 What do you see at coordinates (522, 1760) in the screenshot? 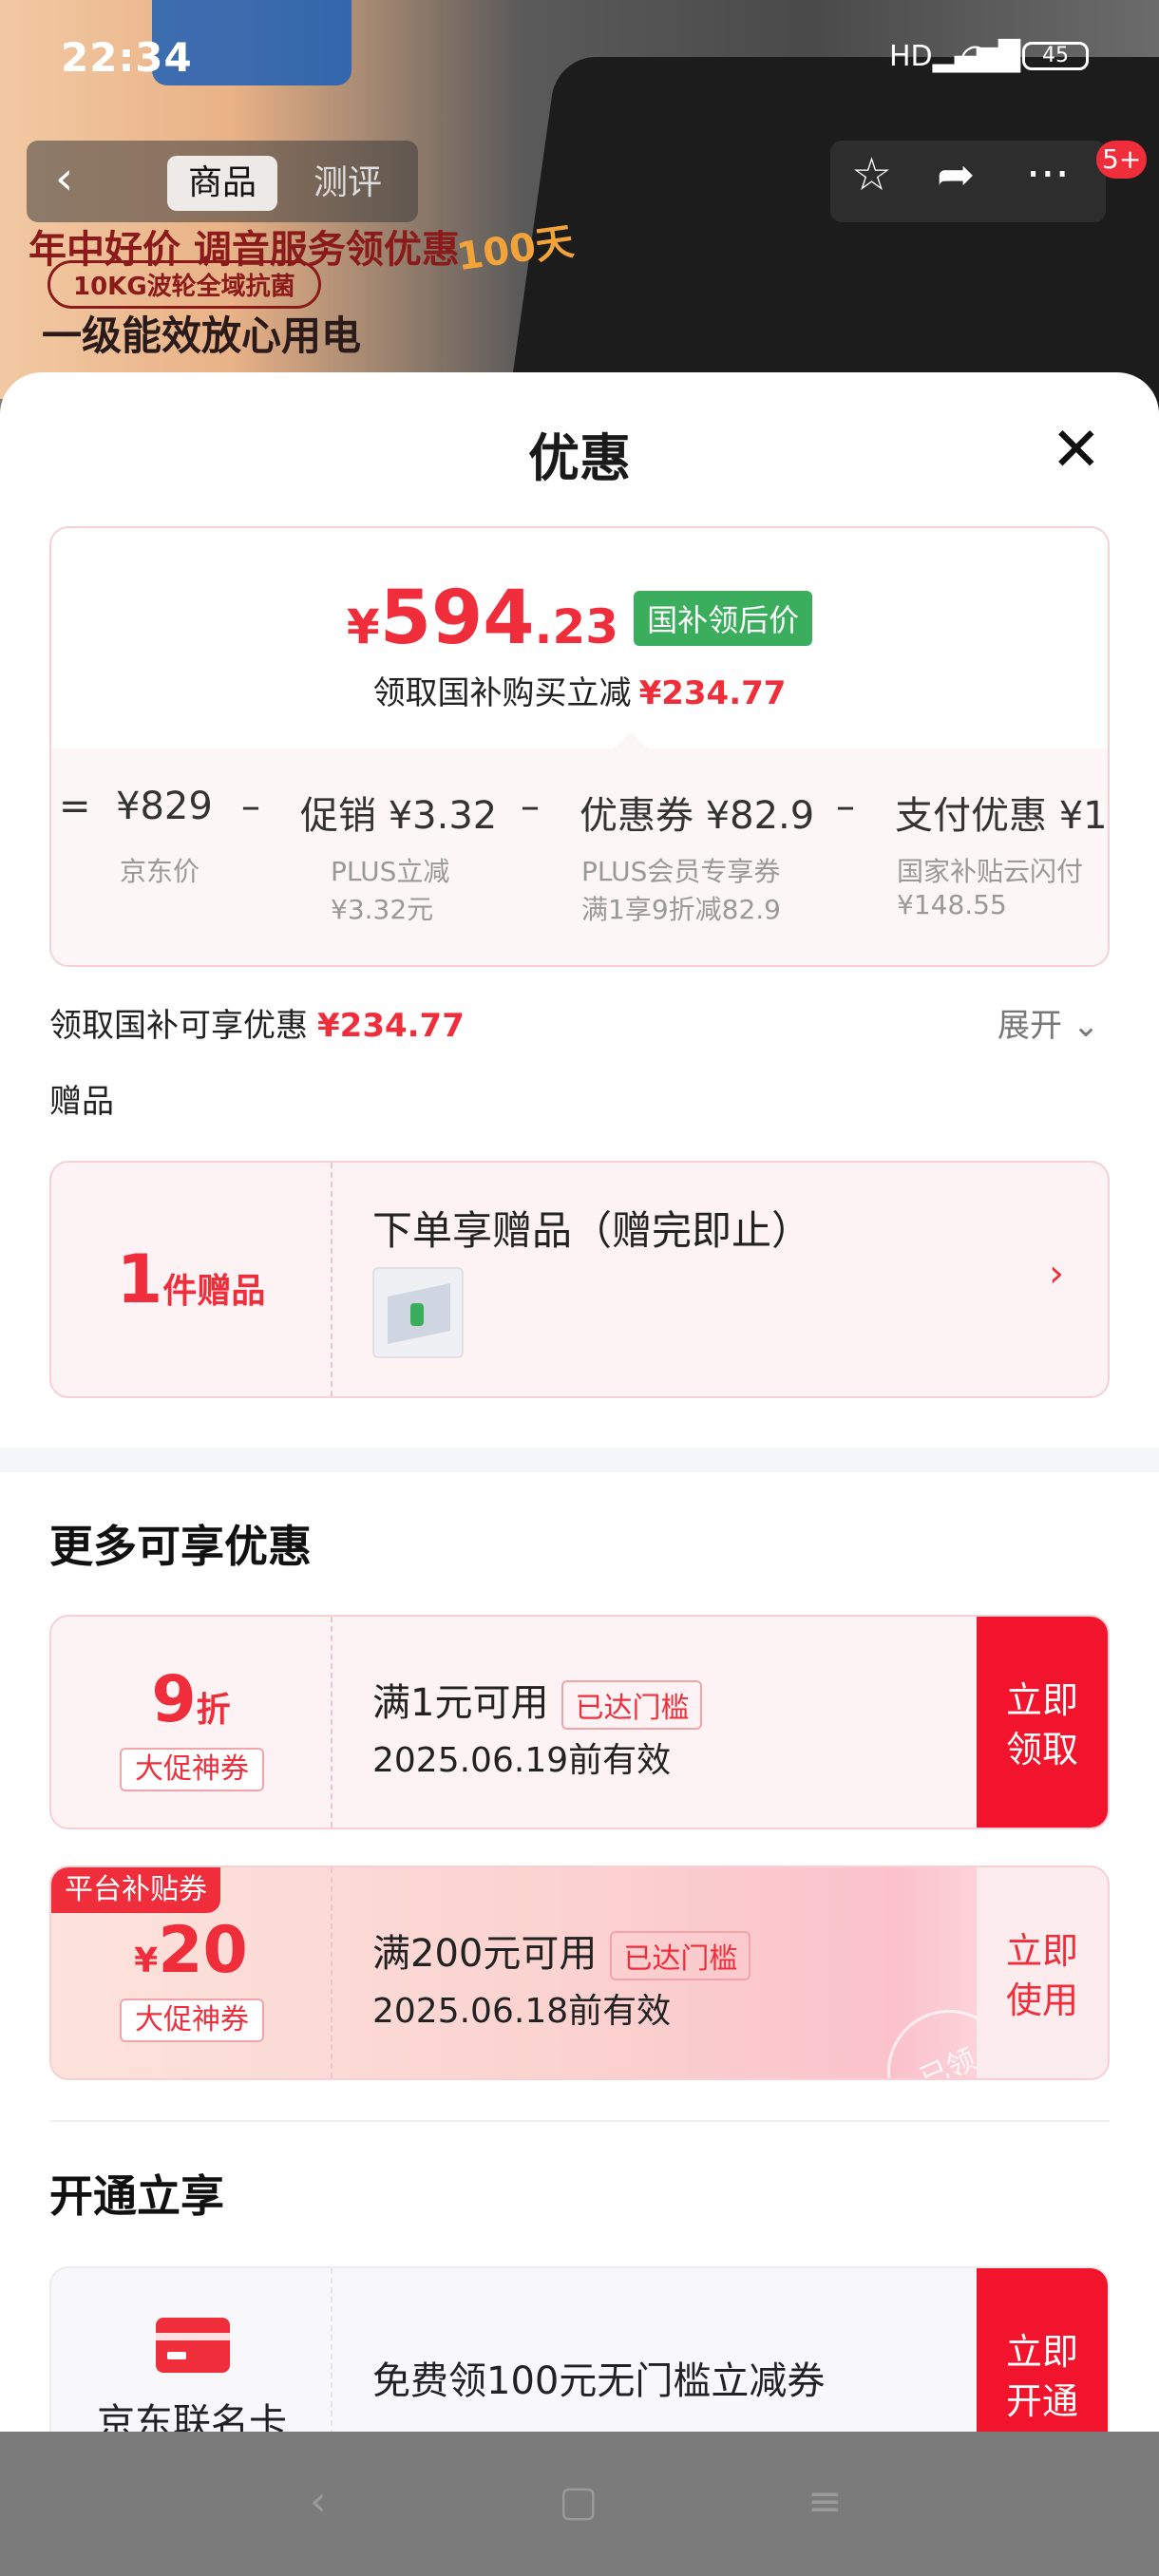
I see `coupon-expiry: 2025.06.19前有效` at bounding box center [522, 1760].